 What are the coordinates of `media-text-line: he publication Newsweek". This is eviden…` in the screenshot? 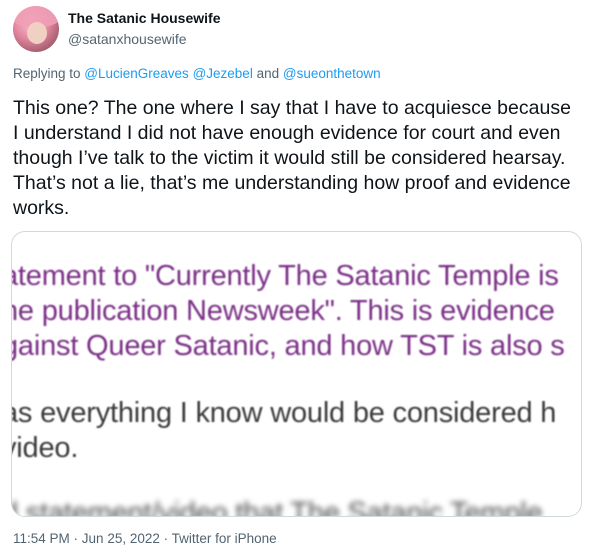 It's located at (283, 311).